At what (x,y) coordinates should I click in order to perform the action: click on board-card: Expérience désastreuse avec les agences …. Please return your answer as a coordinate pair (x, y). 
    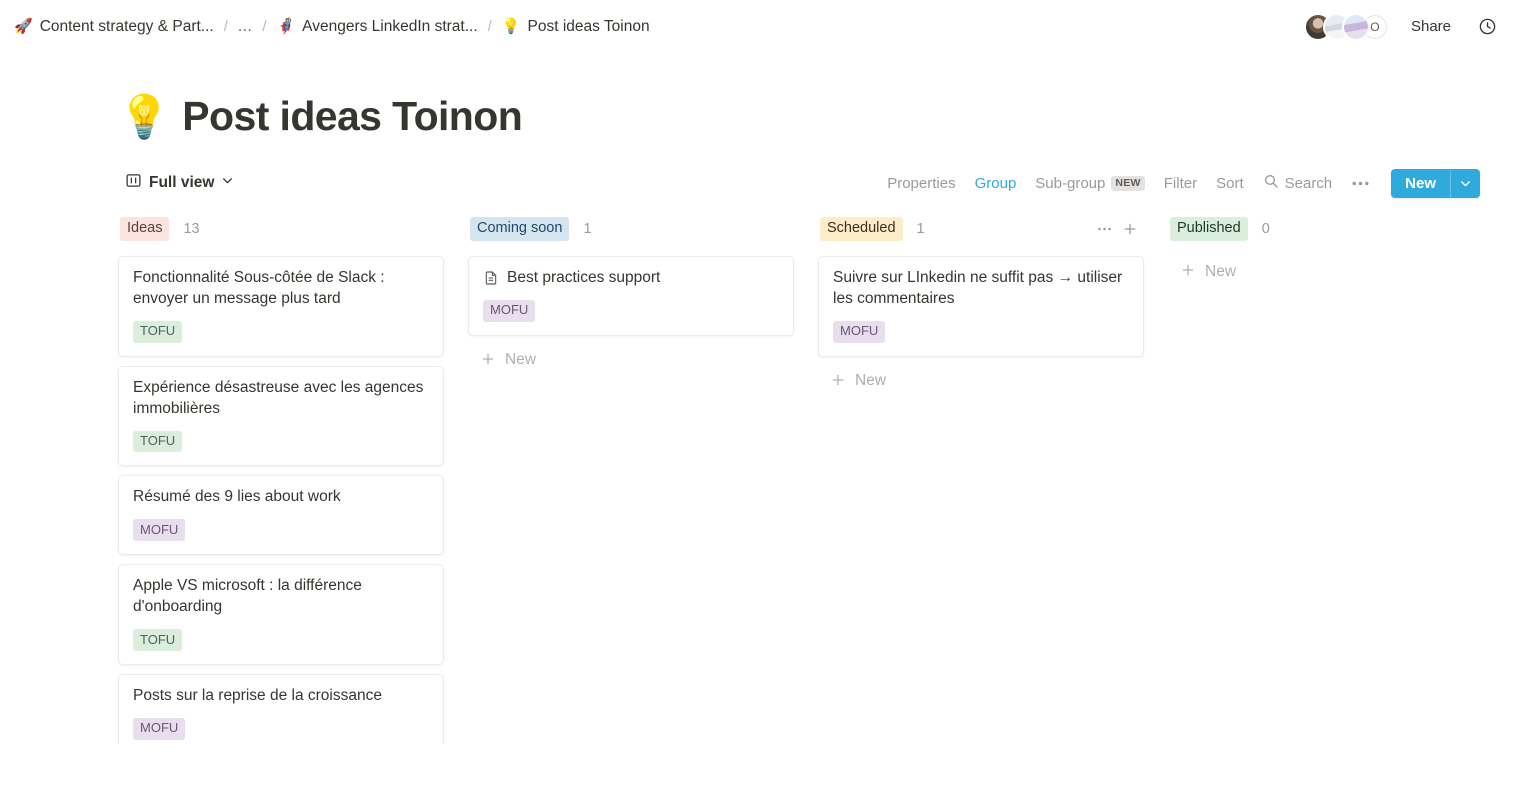
    Looking at the image, I should click on (281, 416).